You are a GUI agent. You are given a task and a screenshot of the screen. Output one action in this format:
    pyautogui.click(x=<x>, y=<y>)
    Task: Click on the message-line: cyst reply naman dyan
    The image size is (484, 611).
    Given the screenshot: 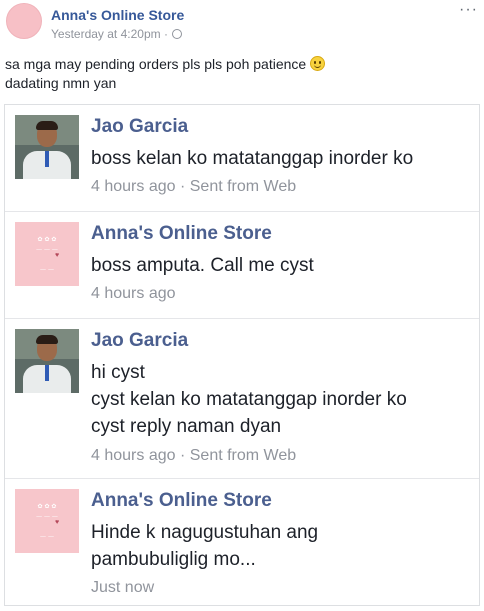 What is the action you would take?
    pyautogui.click(x=186, y=426)
    